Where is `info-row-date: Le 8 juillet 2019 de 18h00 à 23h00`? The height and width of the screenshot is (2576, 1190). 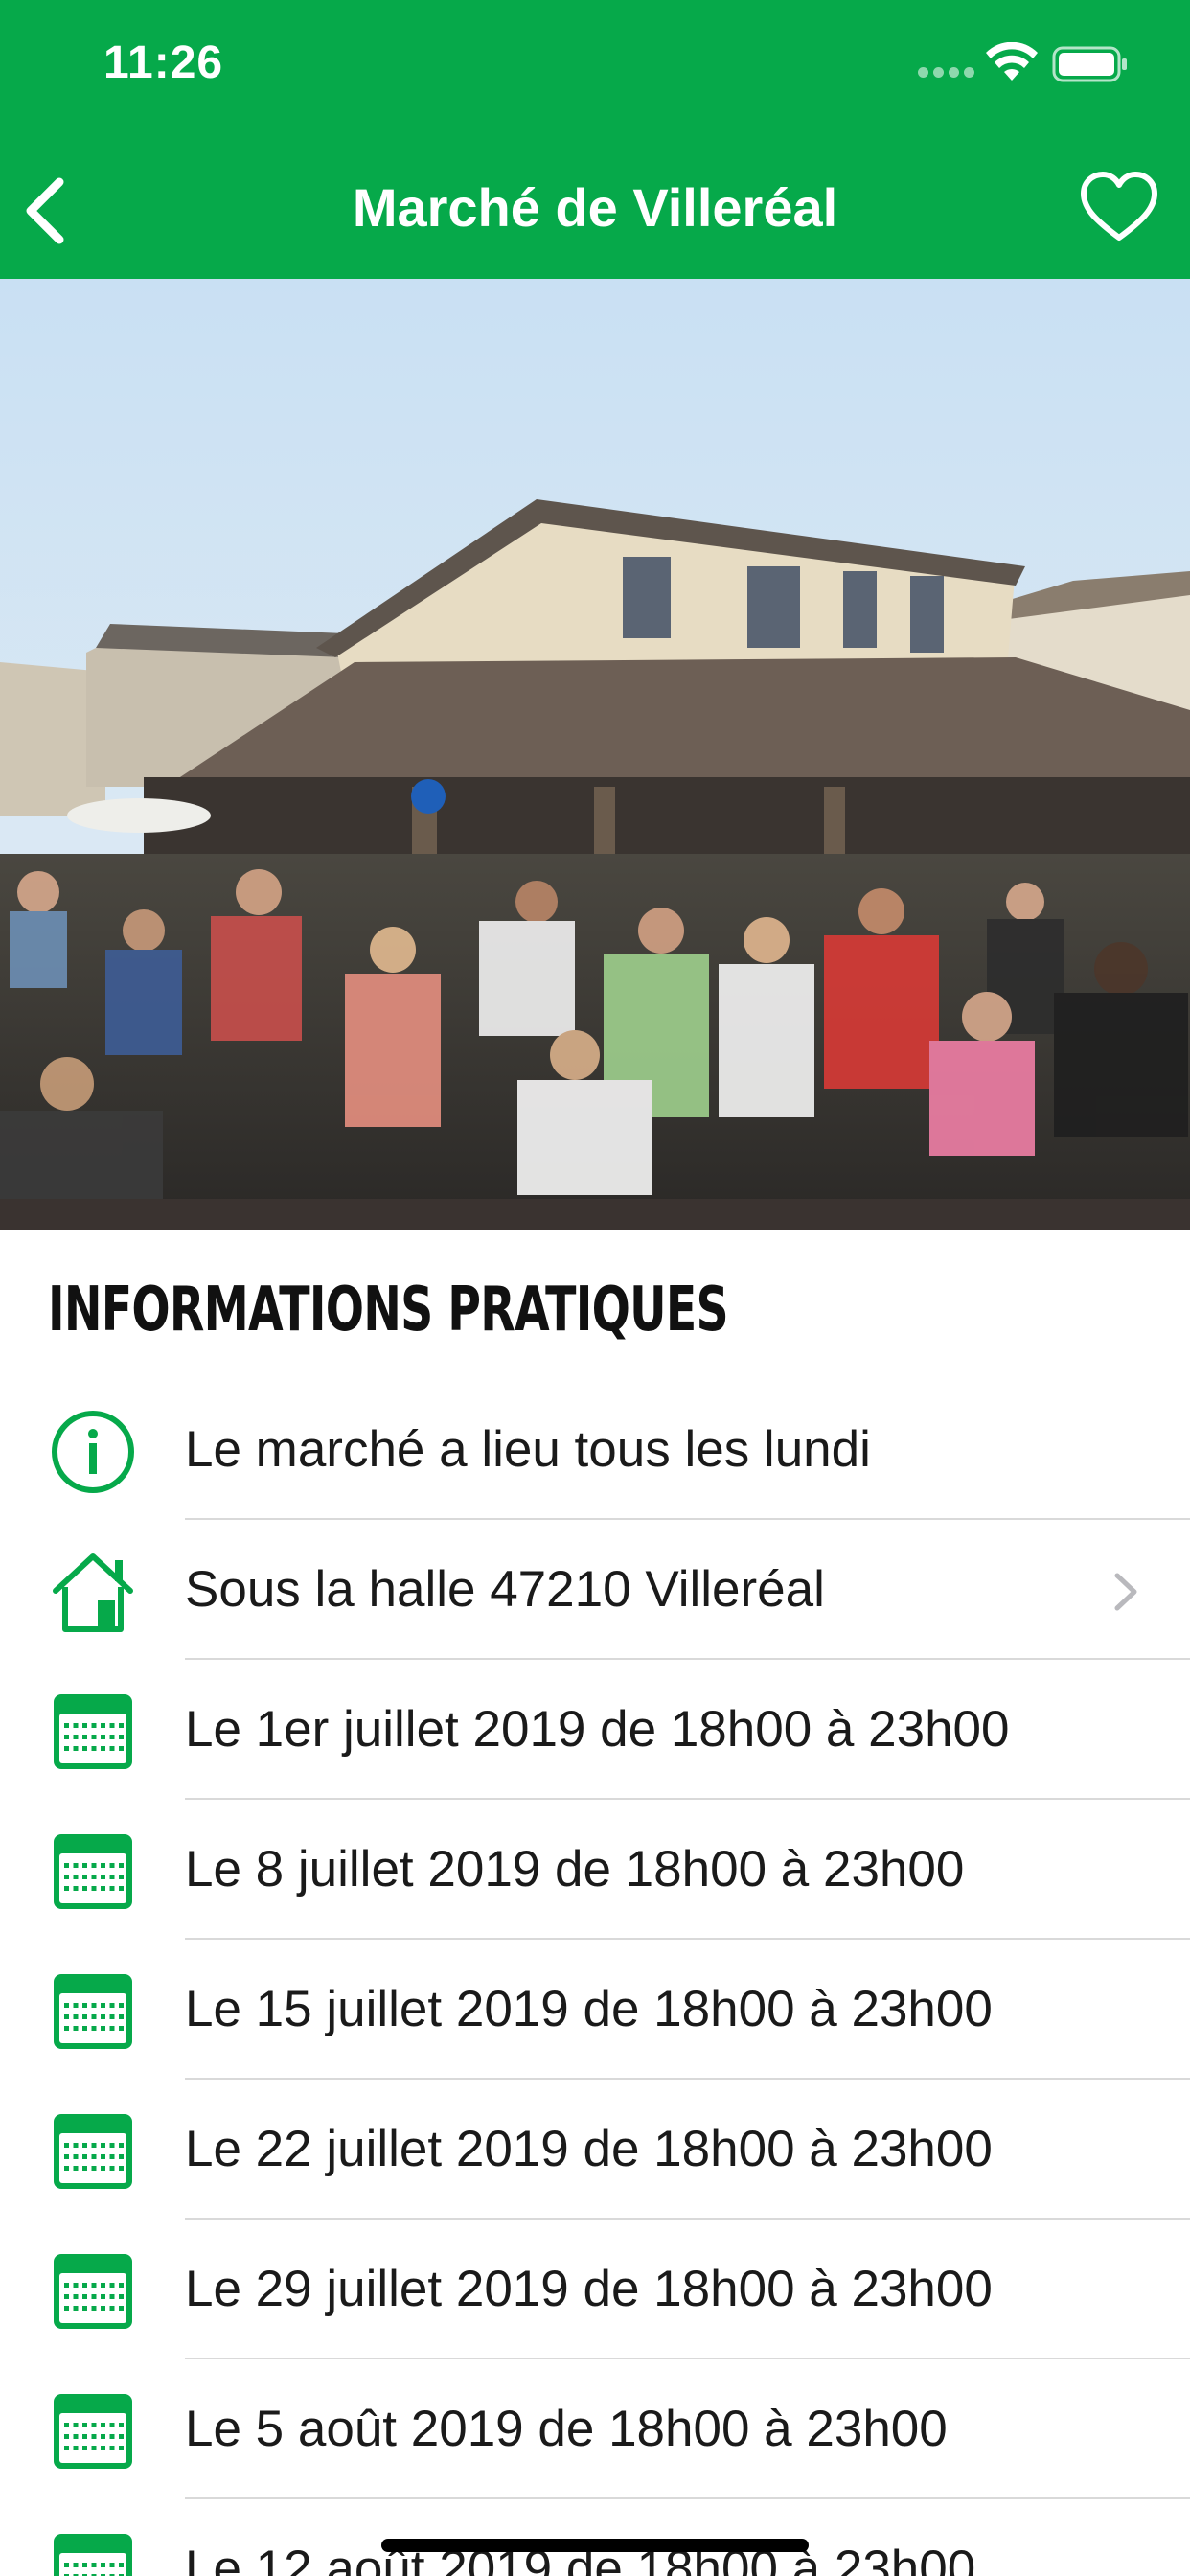
info-row-date: Le 8 juillet 2019 de 18h00 à 23h00 is located at coordinates (595, 1870).